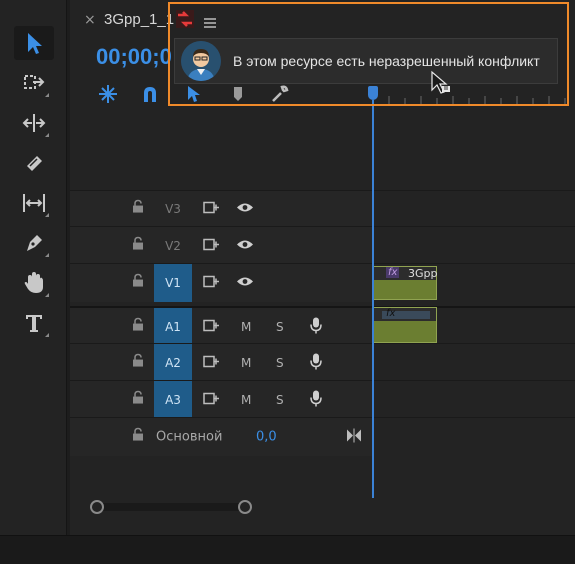 This screenshot has width=575, height=564. What do you see at coordinates (173, 209) in the screenshot?
I see `track-label: V3` at bounding box center [173, 209].